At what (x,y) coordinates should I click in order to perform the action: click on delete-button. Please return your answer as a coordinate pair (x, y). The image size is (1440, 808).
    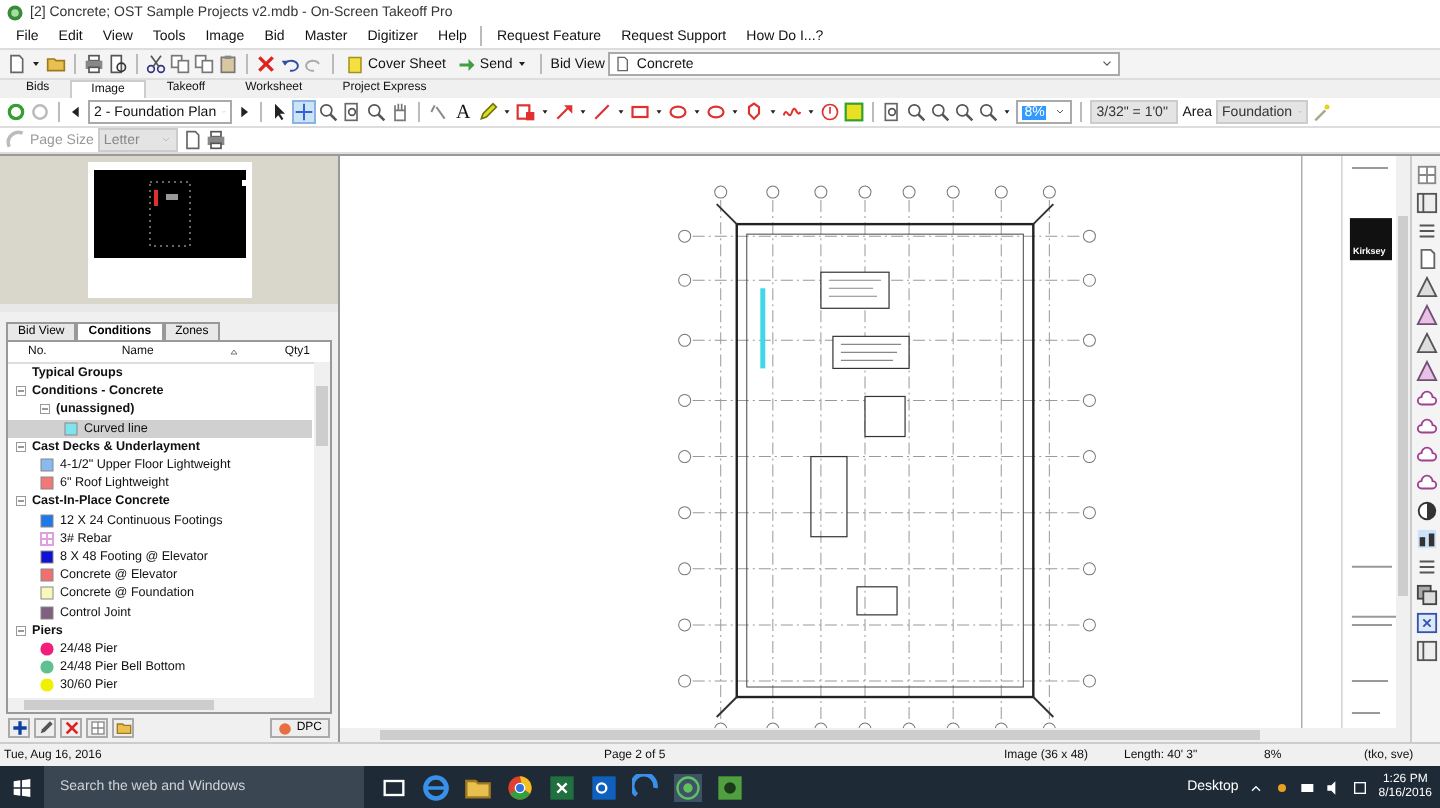
    Looking at the image, I should click on (71, 728).